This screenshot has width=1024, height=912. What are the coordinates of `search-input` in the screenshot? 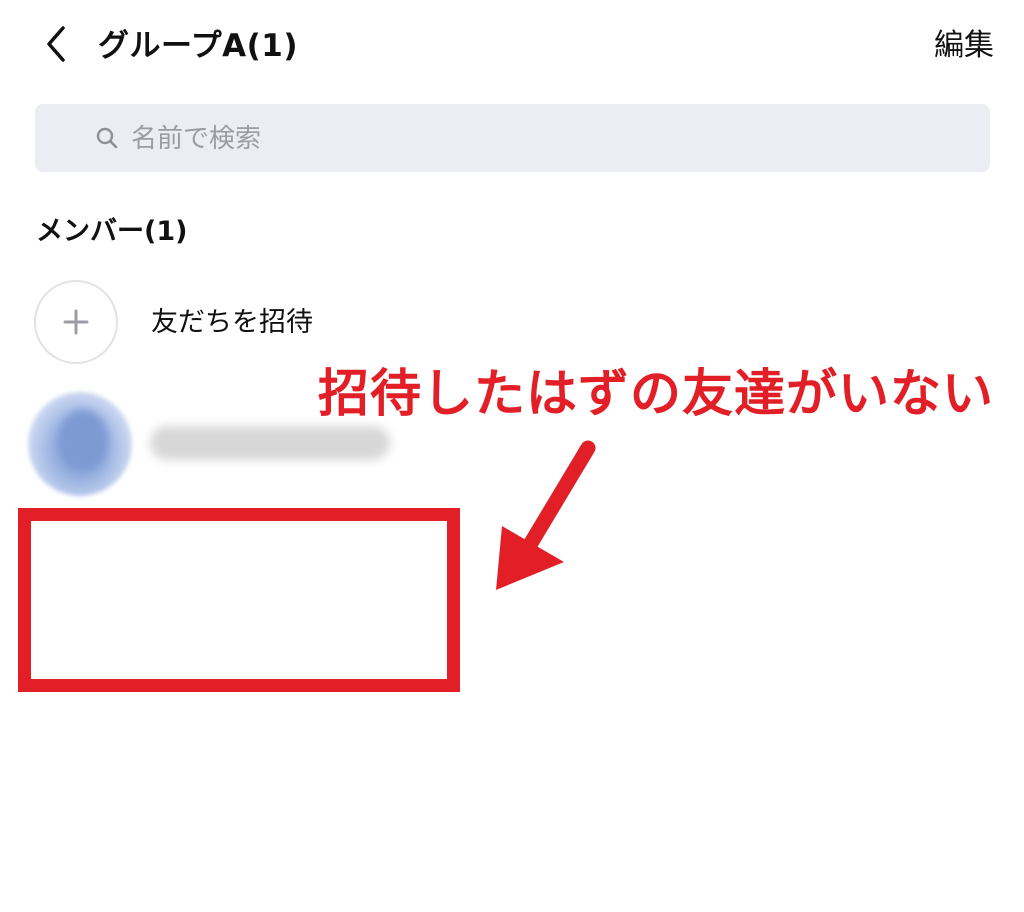 It's located at (531, 139).